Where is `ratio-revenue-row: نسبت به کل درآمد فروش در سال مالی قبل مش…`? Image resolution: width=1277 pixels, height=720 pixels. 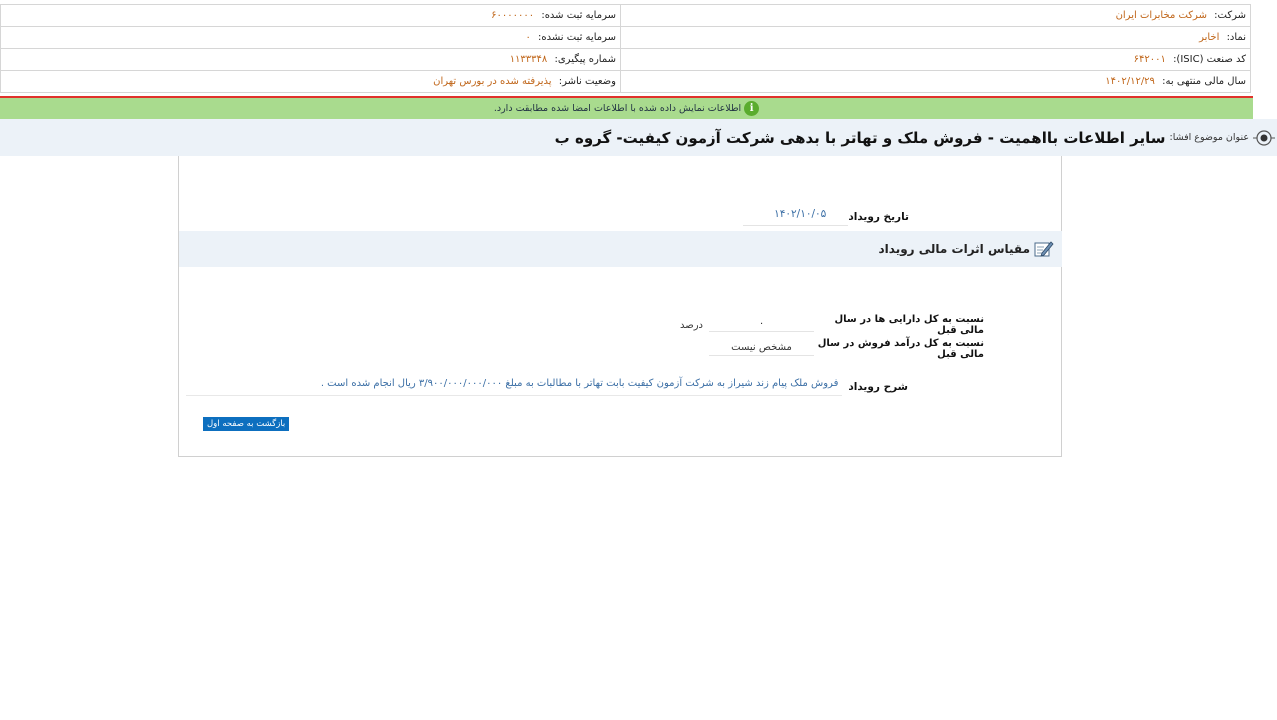
ratio-revenue-row: نسبت به کل درآمد فروش در سال مالی قبل مش… is located at coordinates (846, 349).